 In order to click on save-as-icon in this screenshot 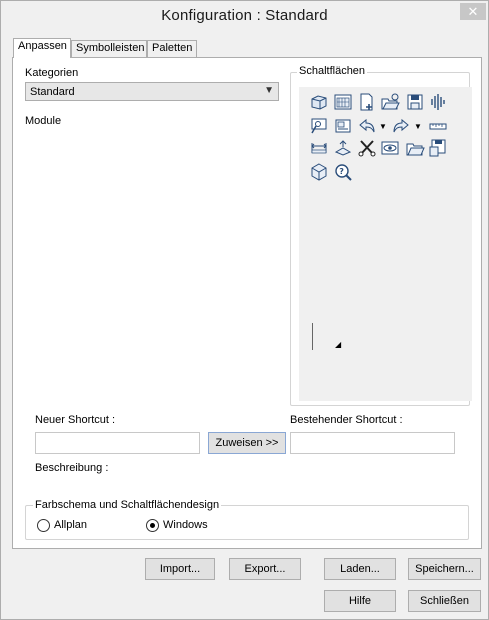, I will do `click(438, 148)`.